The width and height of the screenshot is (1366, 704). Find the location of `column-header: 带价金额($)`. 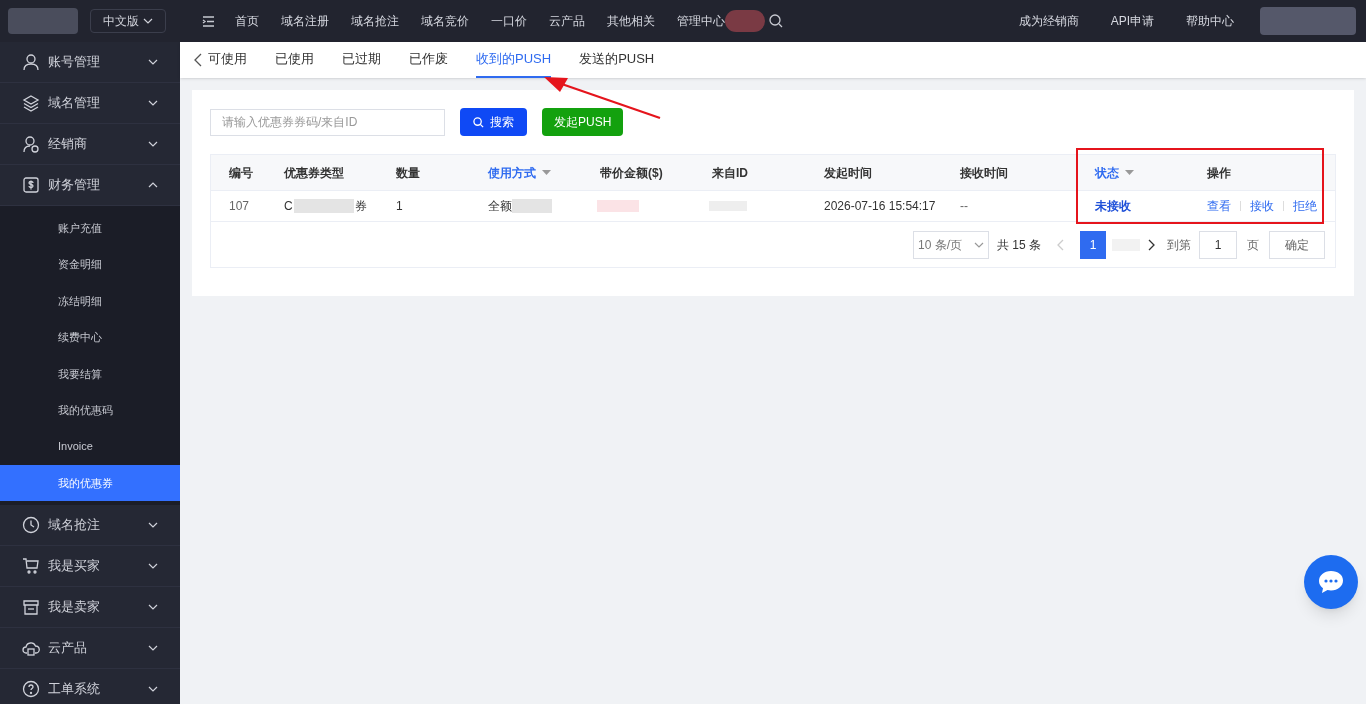

column-header: 带价金额($) is located at coordinates (632, 173).